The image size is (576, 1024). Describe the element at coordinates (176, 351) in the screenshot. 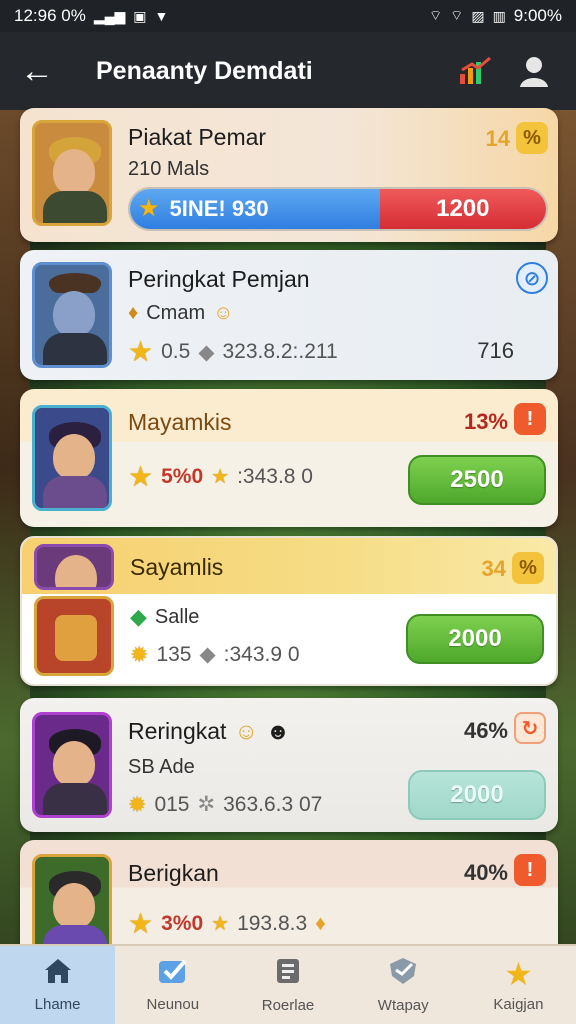

I see `stat-a: 0.5` at that location.